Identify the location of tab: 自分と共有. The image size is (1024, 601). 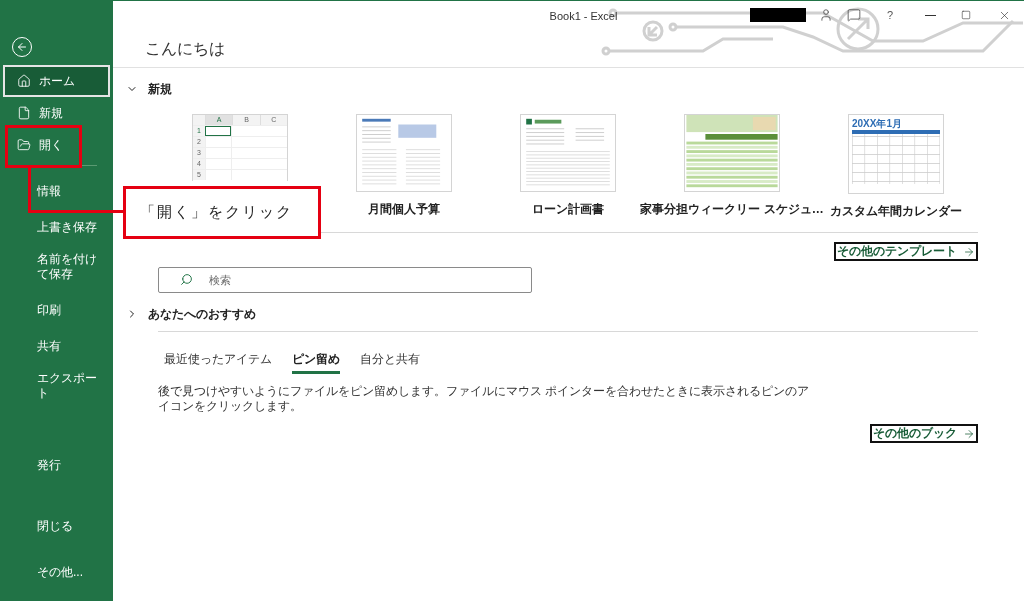
(390, 362).